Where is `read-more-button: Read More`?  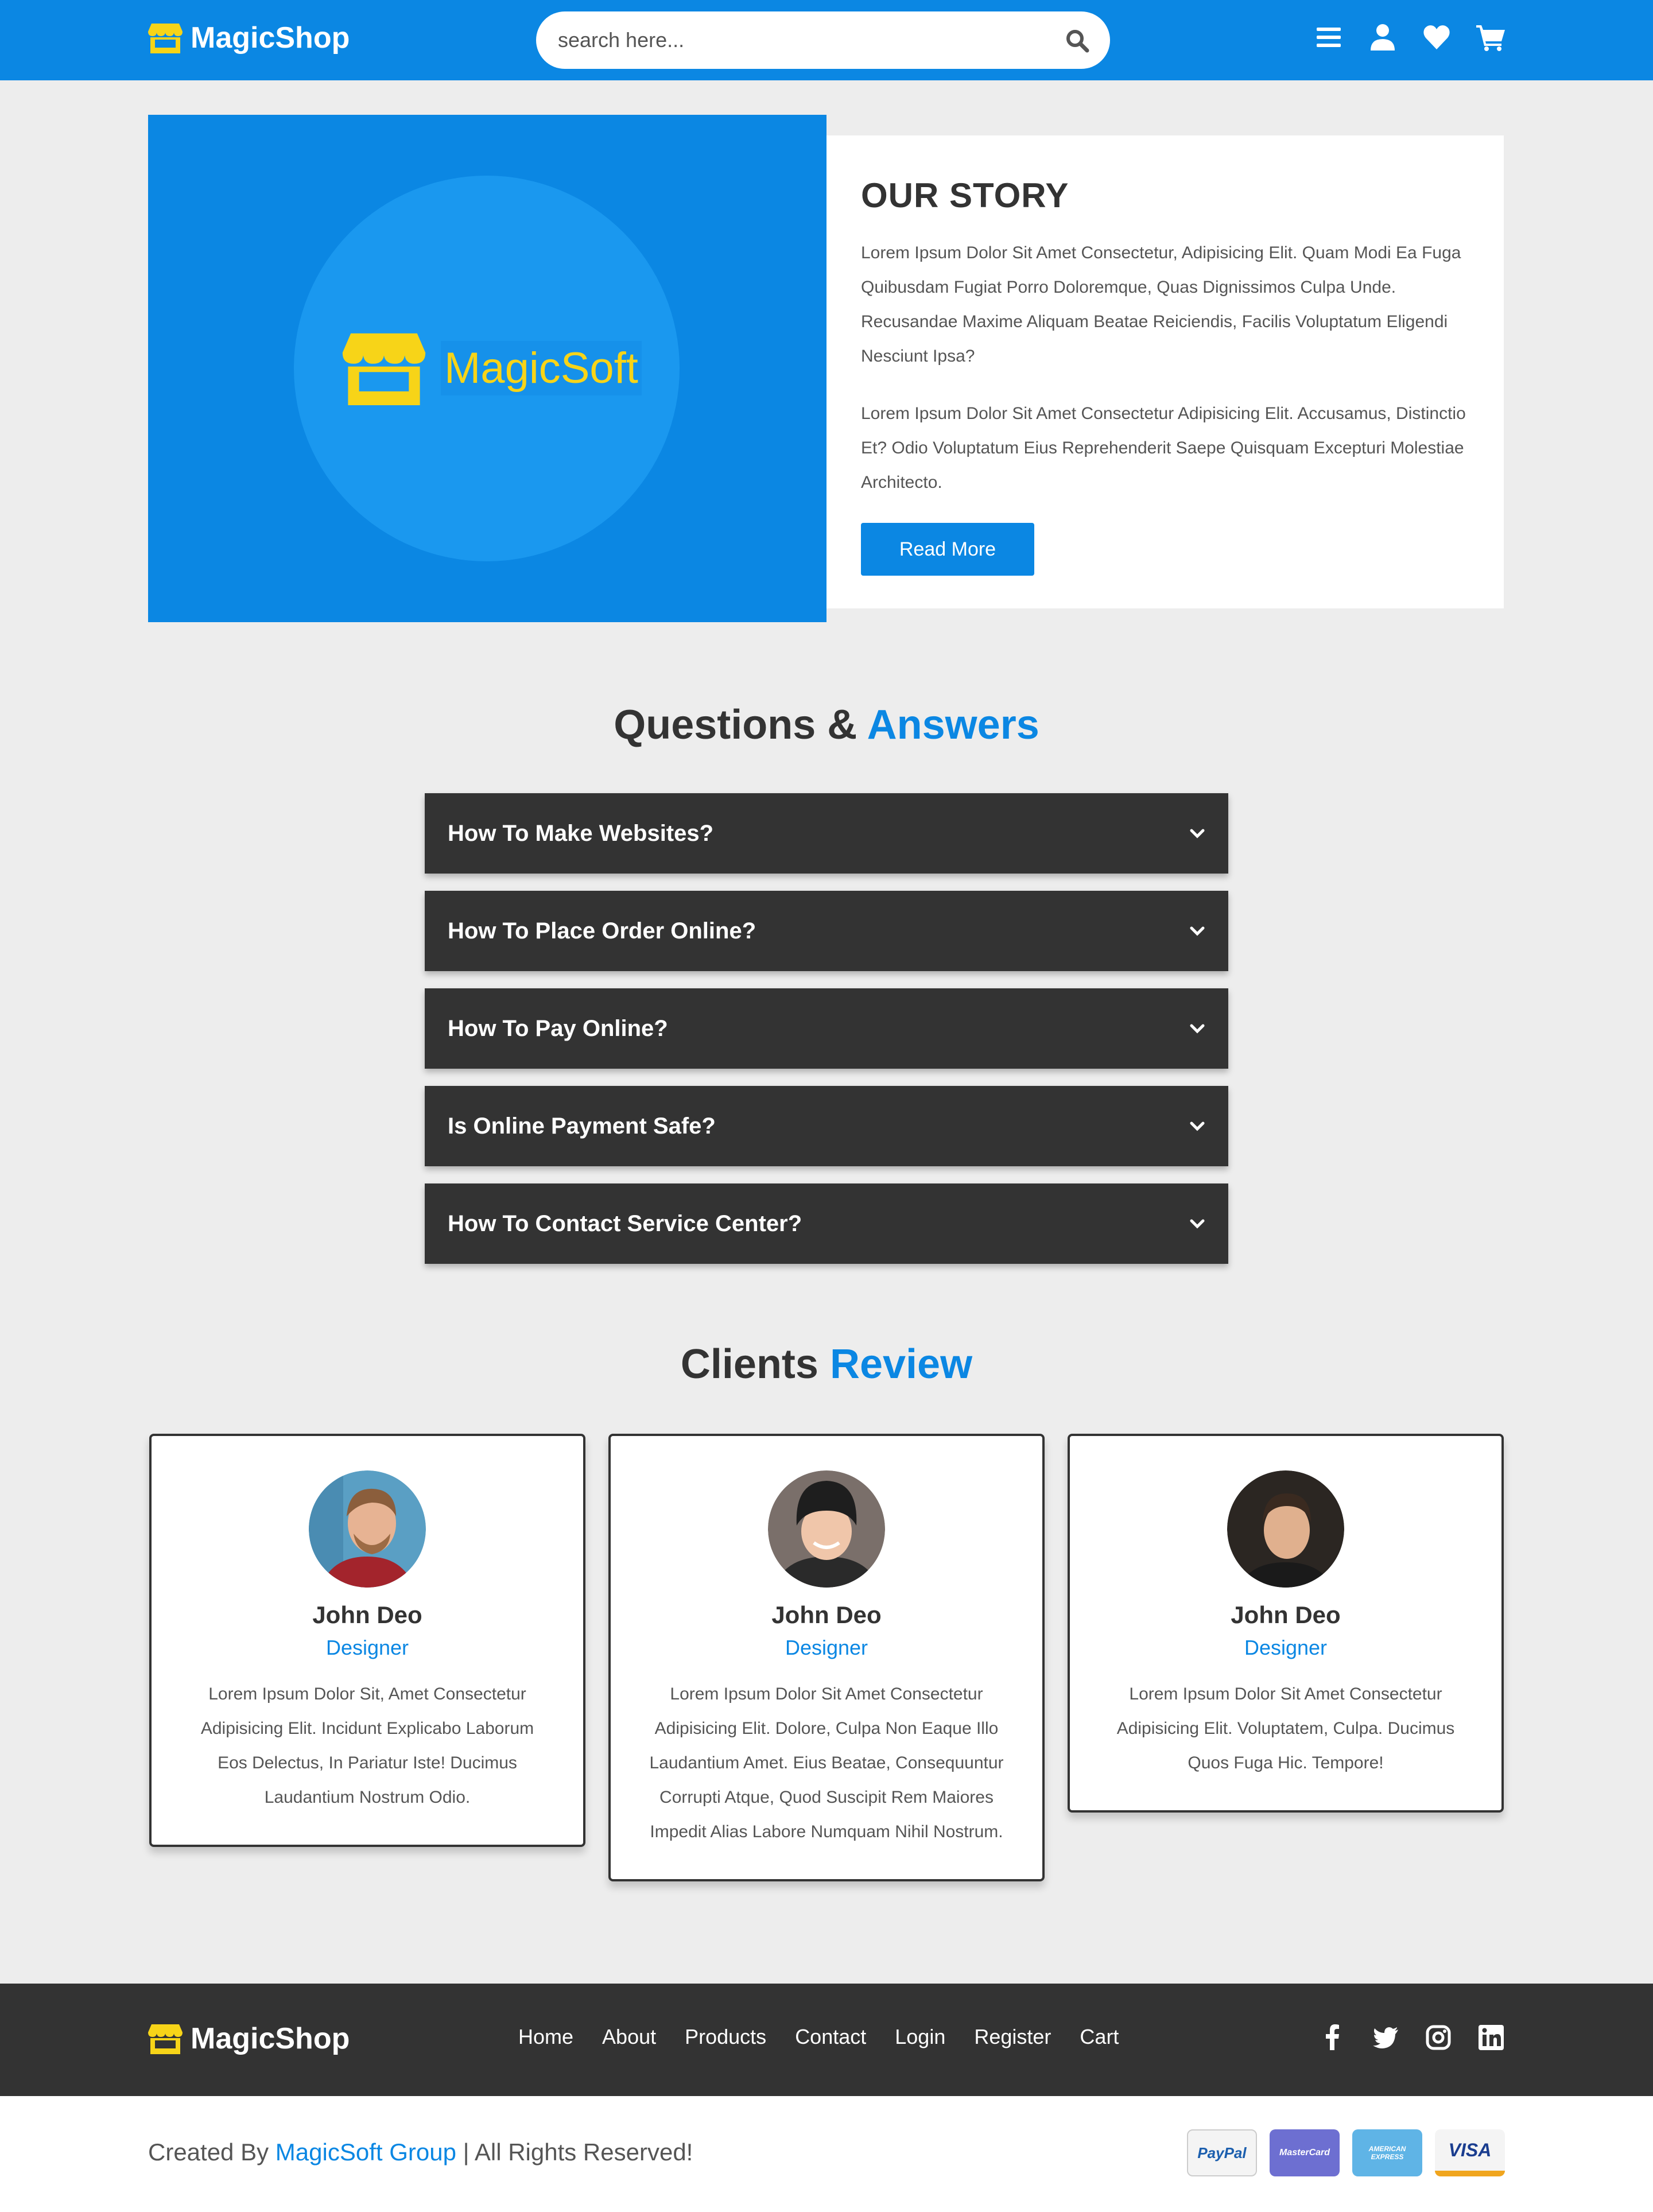 read-more-button: Read More is located at coordinates (947, 549).